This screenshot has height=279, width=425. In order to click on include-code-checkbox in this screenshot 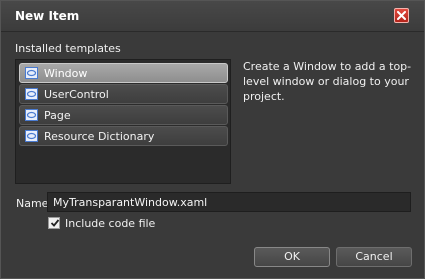, I will do `click(54, 223)`.